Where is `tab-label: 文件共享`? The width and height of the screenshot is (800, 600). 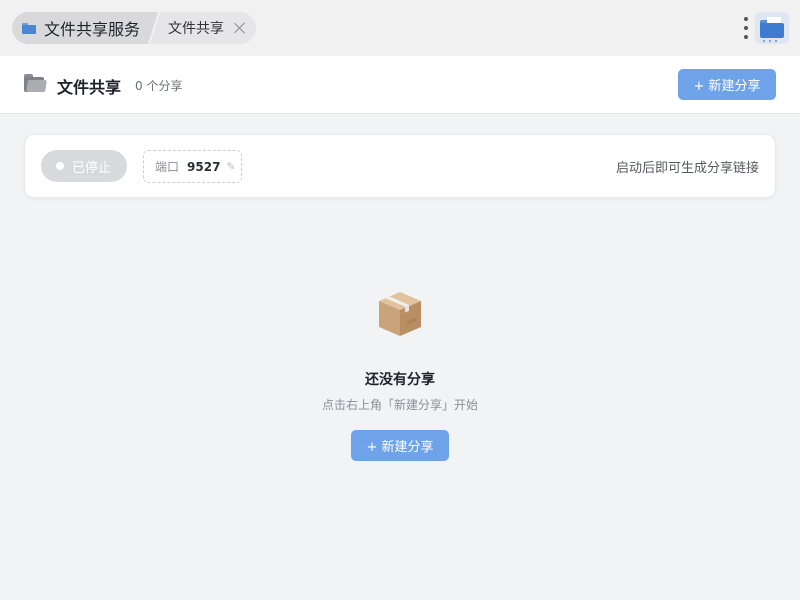
tab-label: 文件共享 is located at coordinates (196, 29).